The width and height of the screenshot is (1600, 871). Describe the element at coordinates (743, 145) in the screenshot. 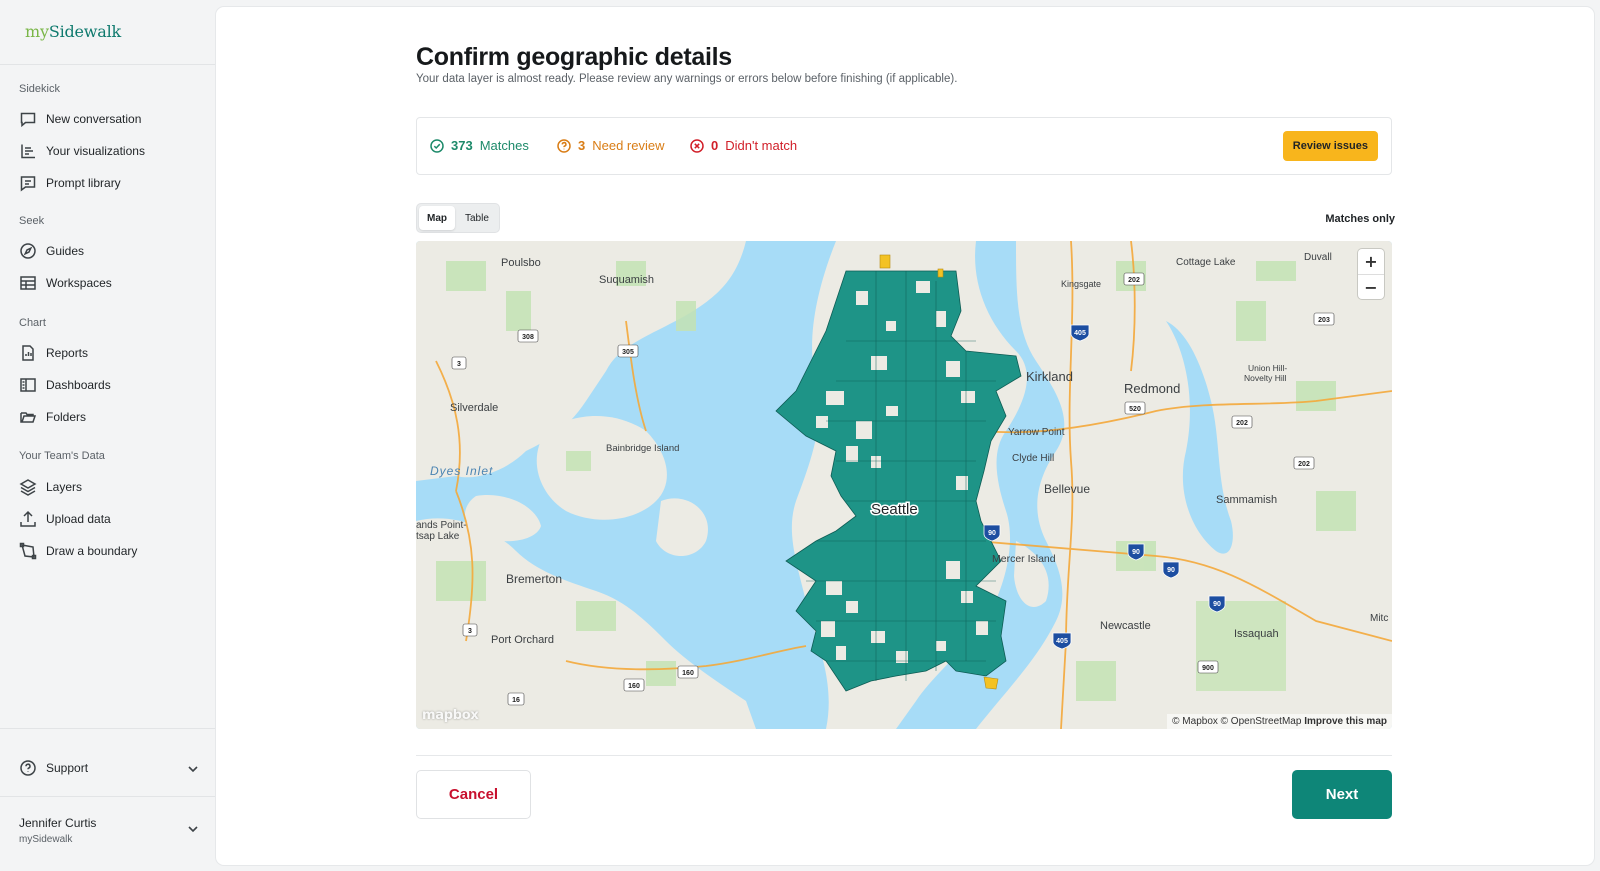

I see `didnt-match-stat: 0 Didn't match` at that location.